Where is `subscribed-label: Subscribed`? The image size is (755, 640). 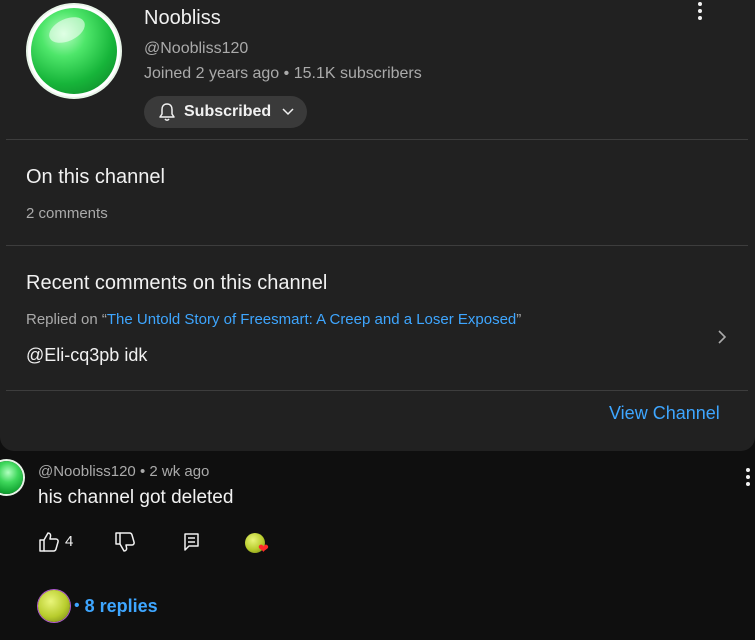
subscribed-label: Subscribed is located at coordinates (228, 111).